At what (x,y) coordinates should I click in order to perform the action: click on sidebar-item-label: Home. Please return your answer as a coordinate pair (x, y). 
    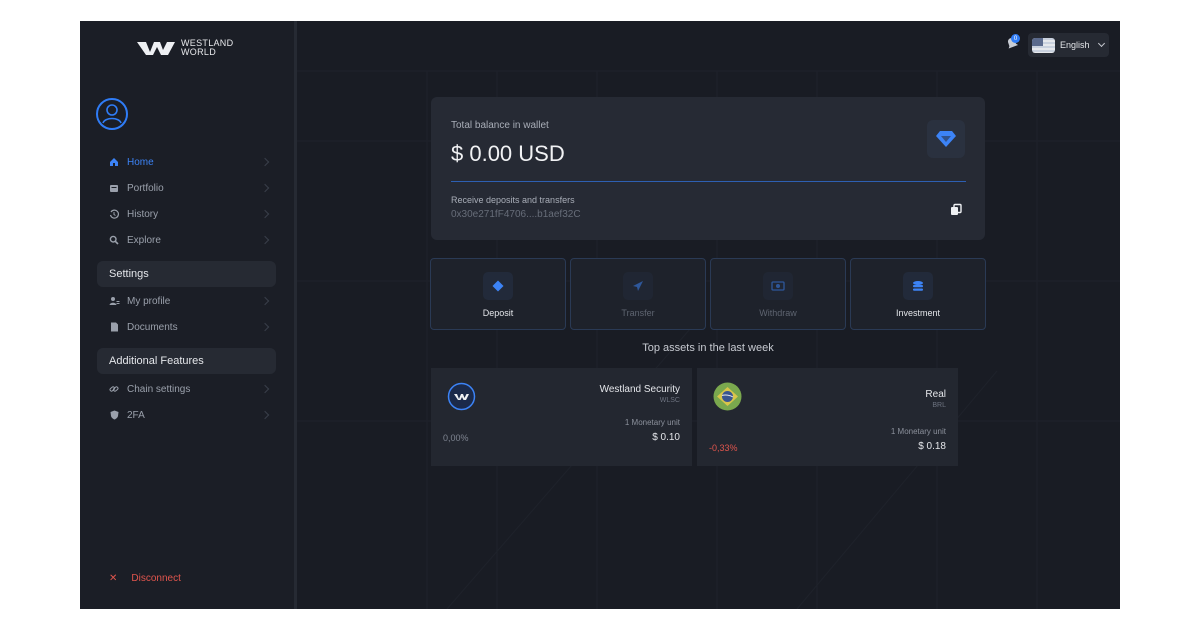
    Looking at the image, I should click on (140, 162).